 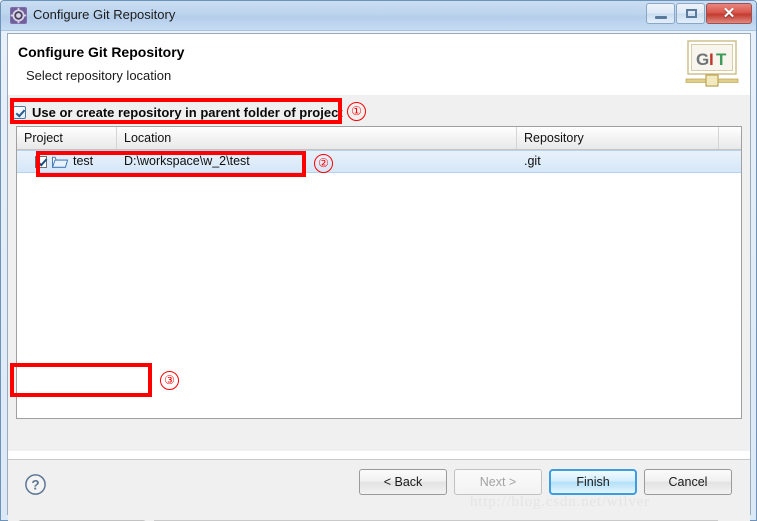 I want to click on folder-icon, so click(x=60, y=162).